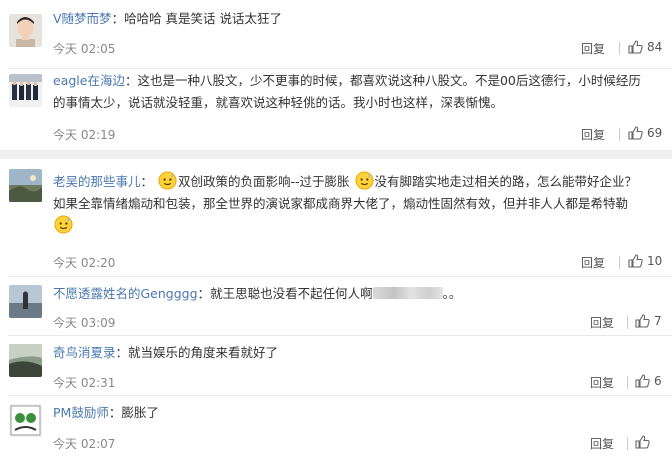  What do you see at coordinates (356, 443) in the screenshot?
I see `comment-meta: 今天 02:07 回复` at bounding box center [356, 443].